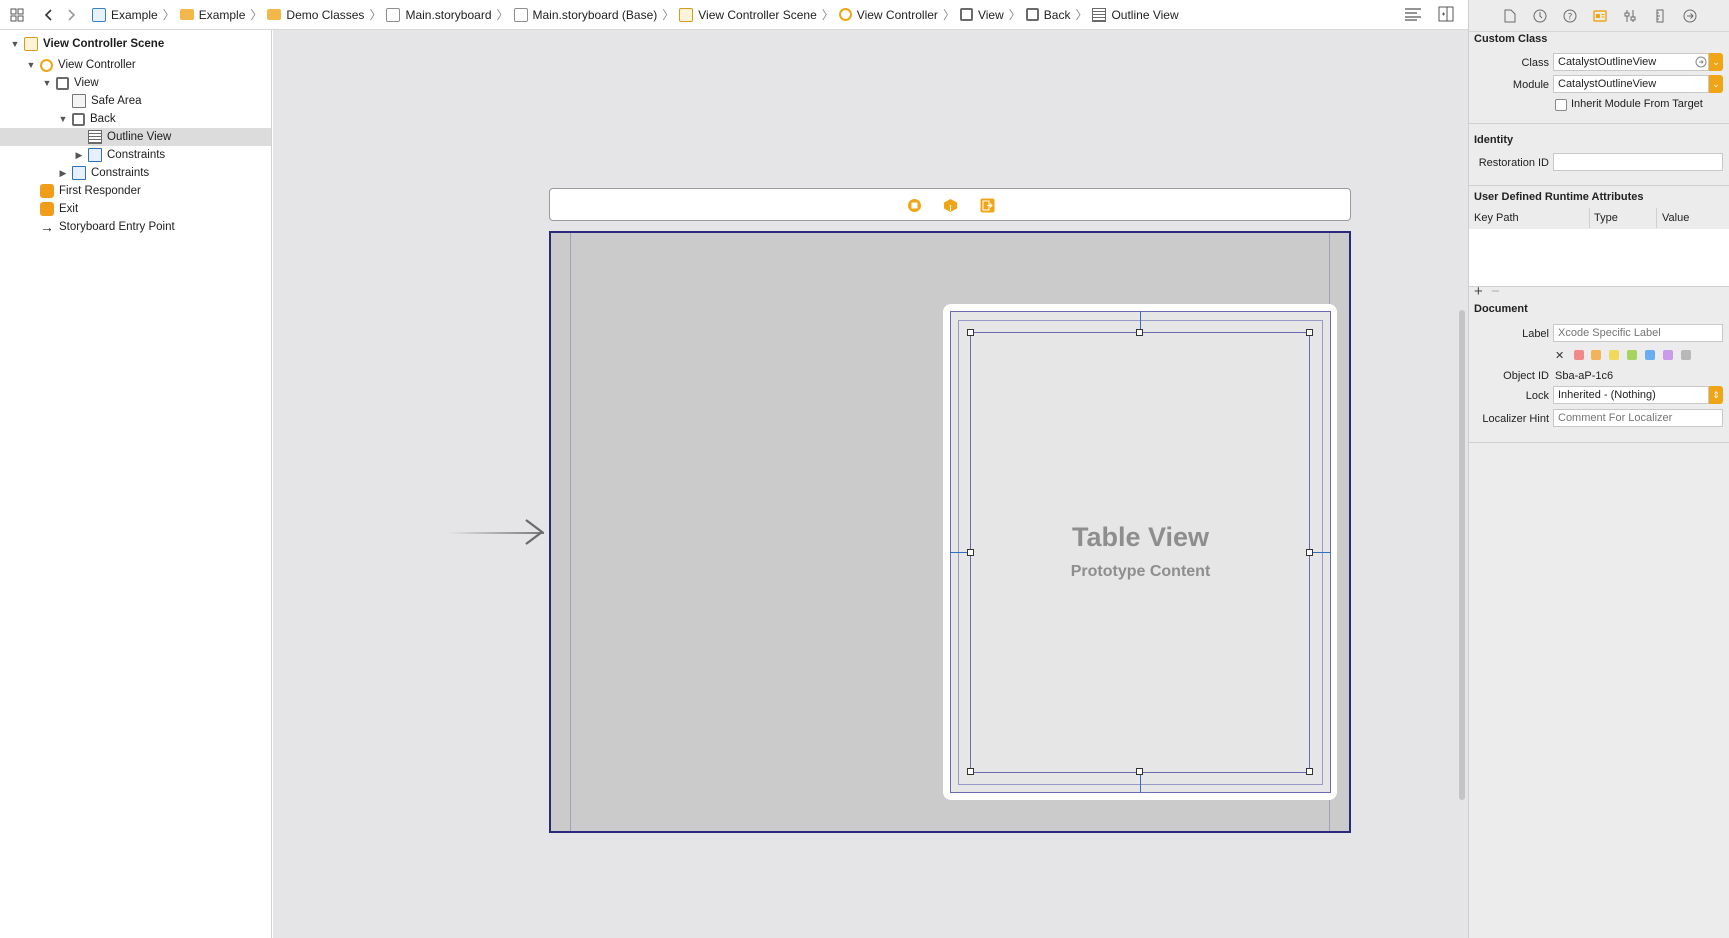 The height and width of the screenshot is (938, 1729). Describe the element at coordinates (1494, 140) in the screenshot. I see `identity-section-title: Identity` at that location.